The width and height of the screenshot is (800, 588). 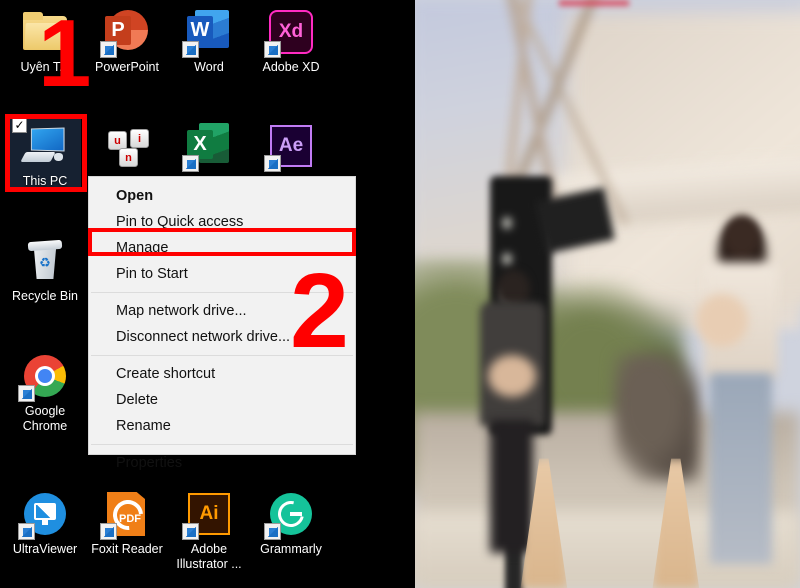 I want to click on menu-item-delete: Delete, so click(x=222, y=400).